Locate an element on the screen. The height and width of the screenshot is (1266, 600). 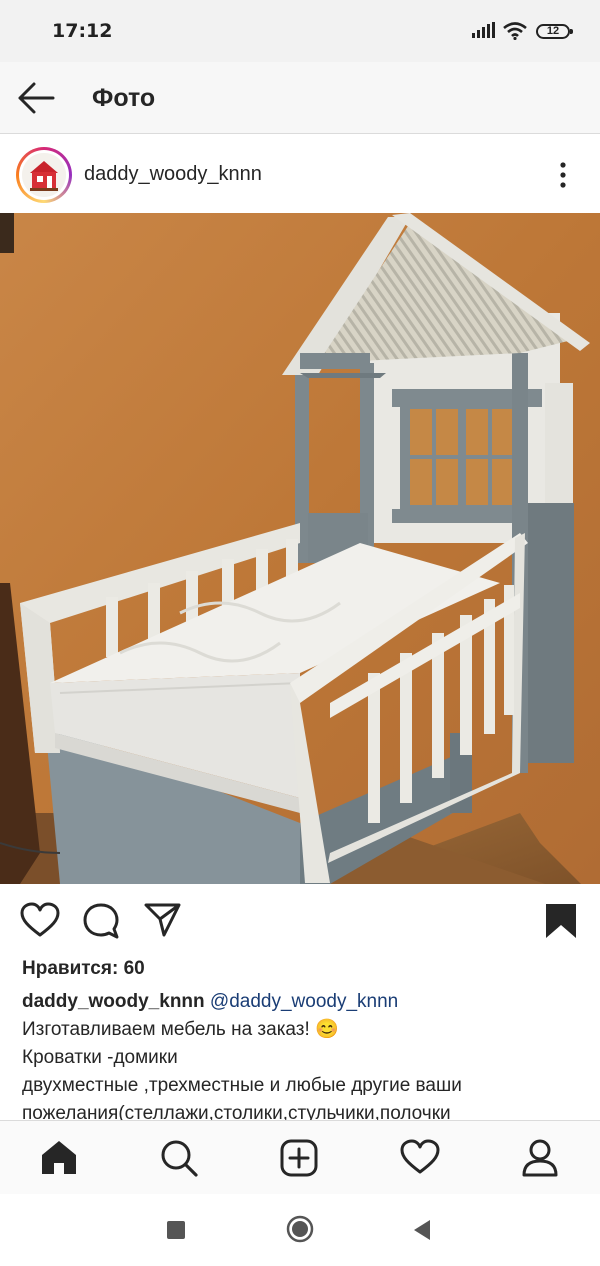
bookmark-icon is located at coordinates (561, 923).